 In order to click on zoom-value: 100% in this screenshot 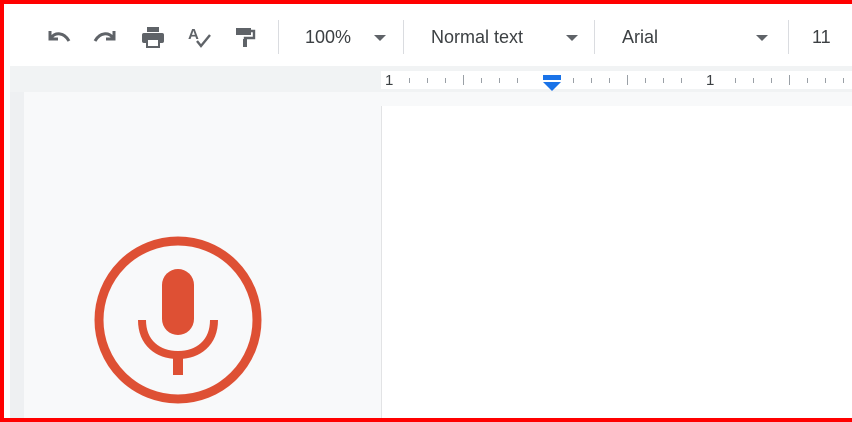, I will do `click(328, 36)`.